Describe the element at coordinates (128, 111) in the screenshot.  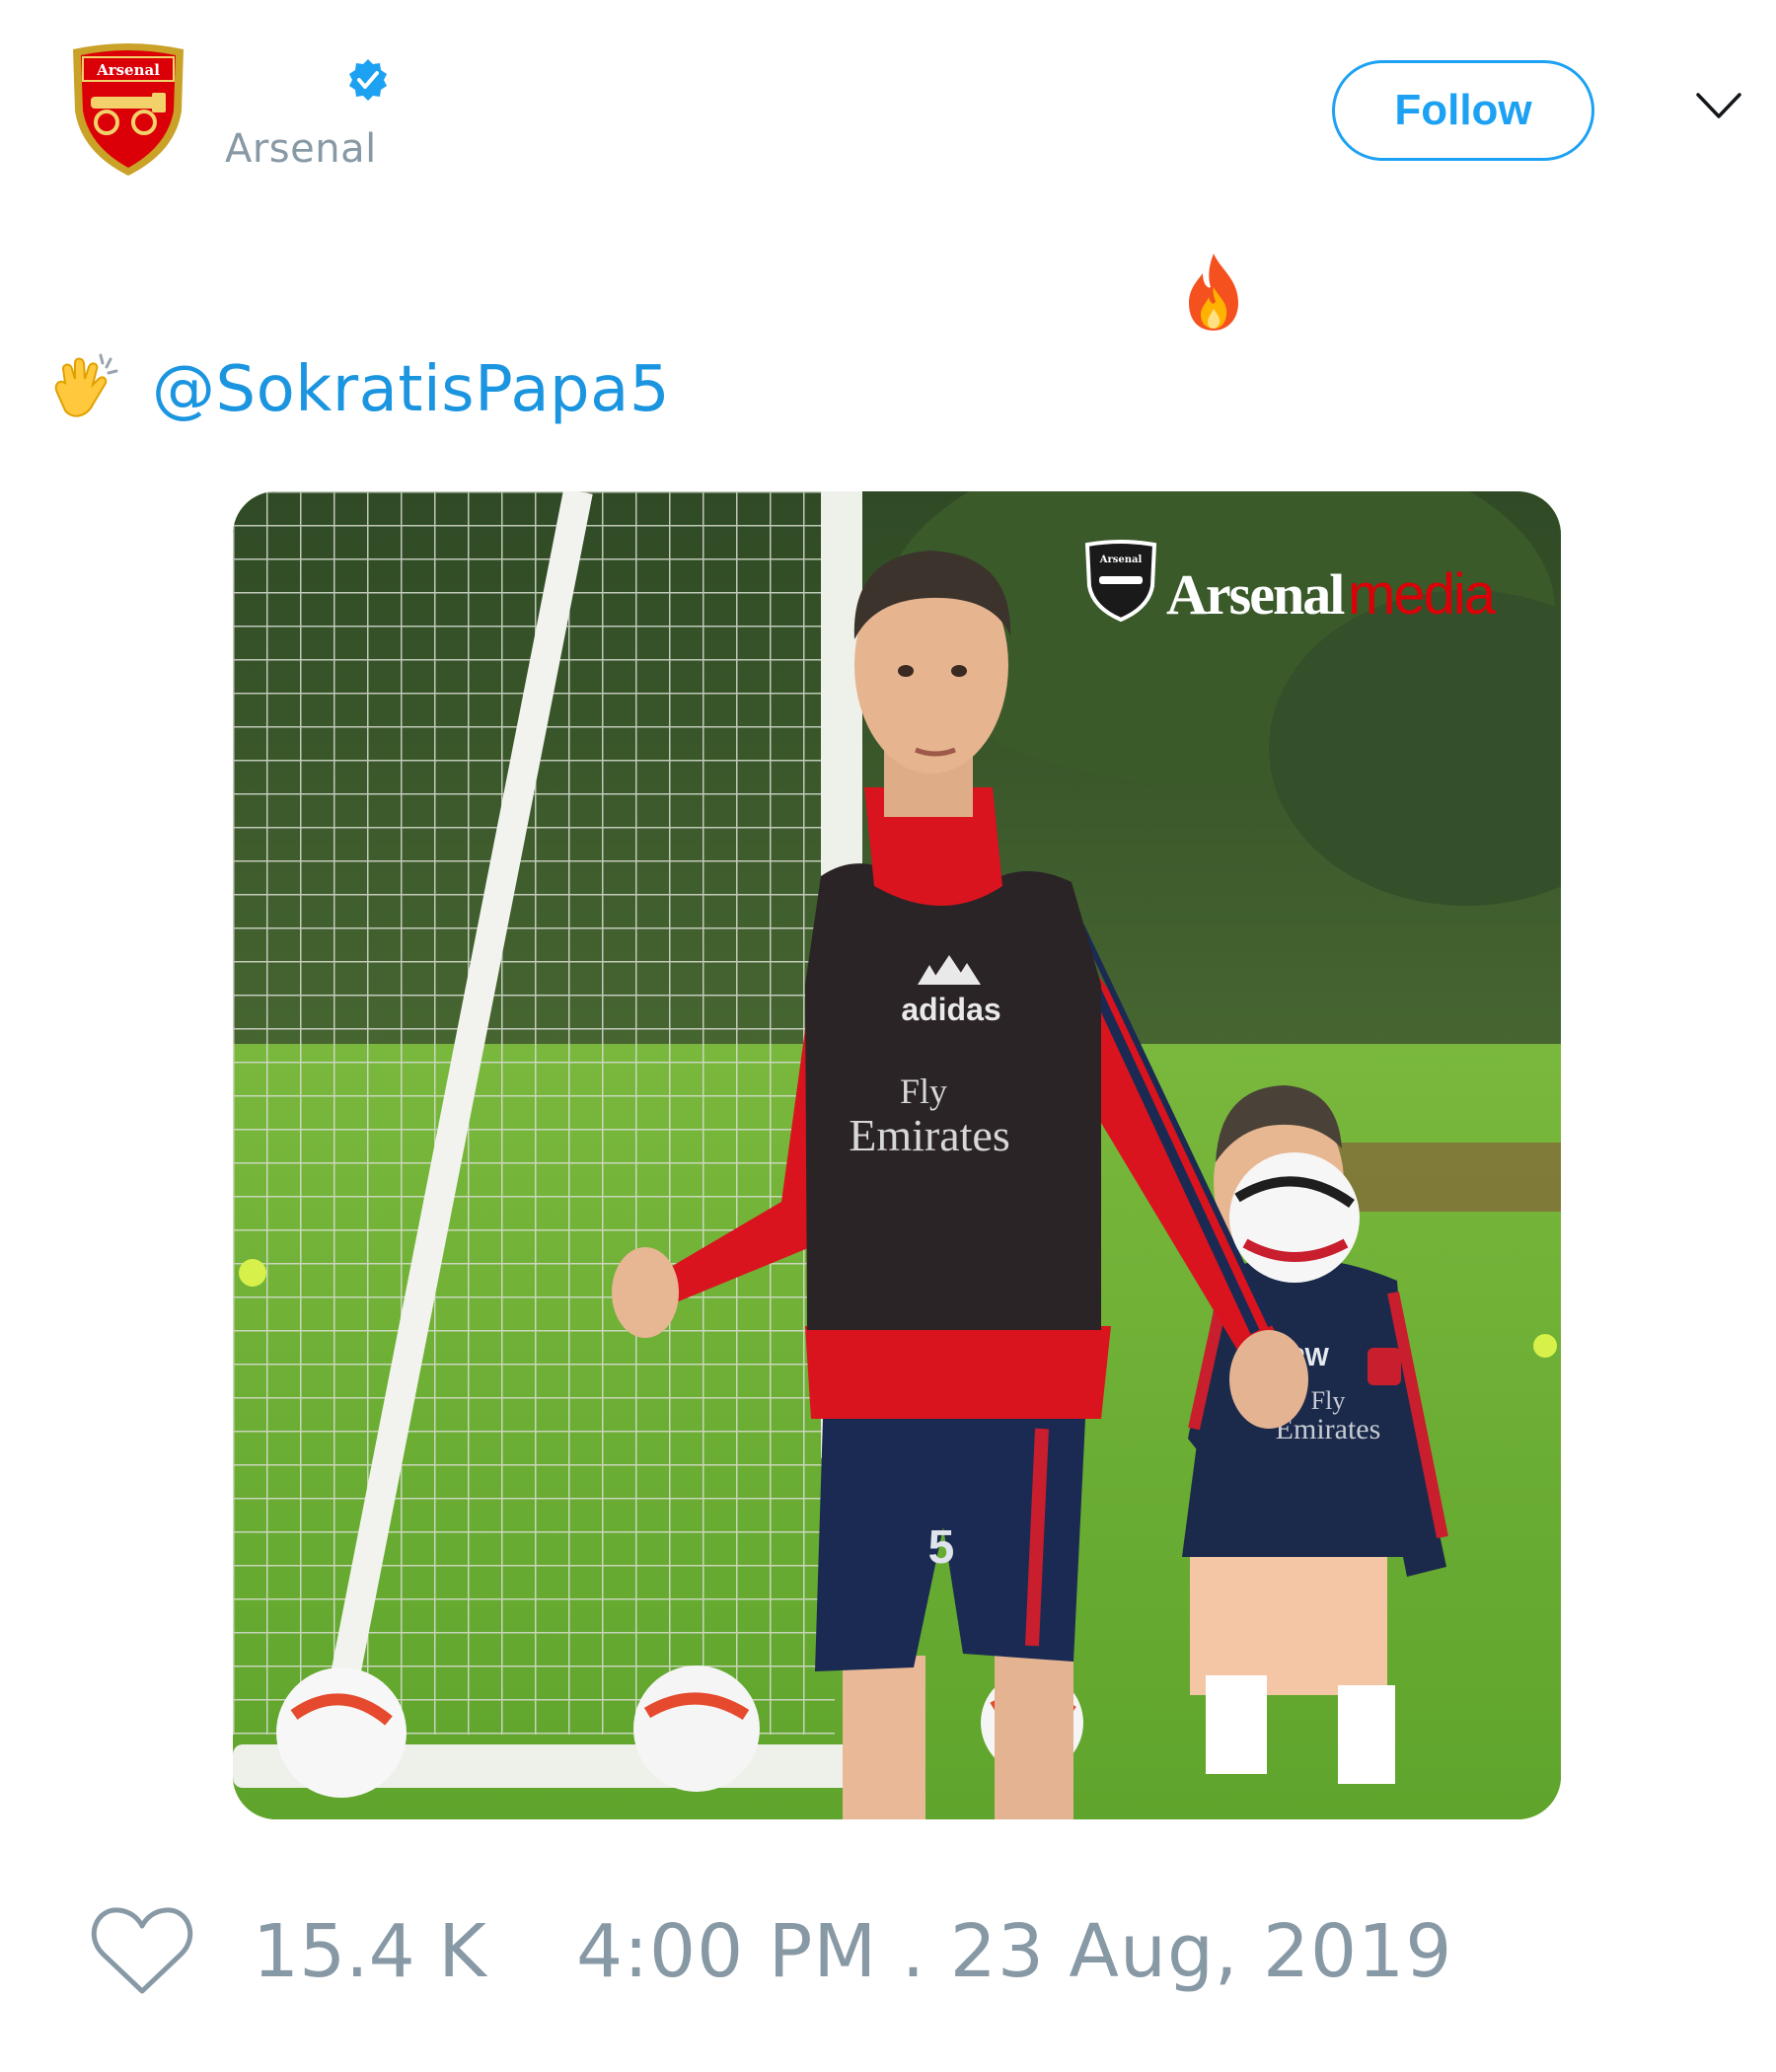
I see `arsenal-crest-icon: Arsenal` at that location.